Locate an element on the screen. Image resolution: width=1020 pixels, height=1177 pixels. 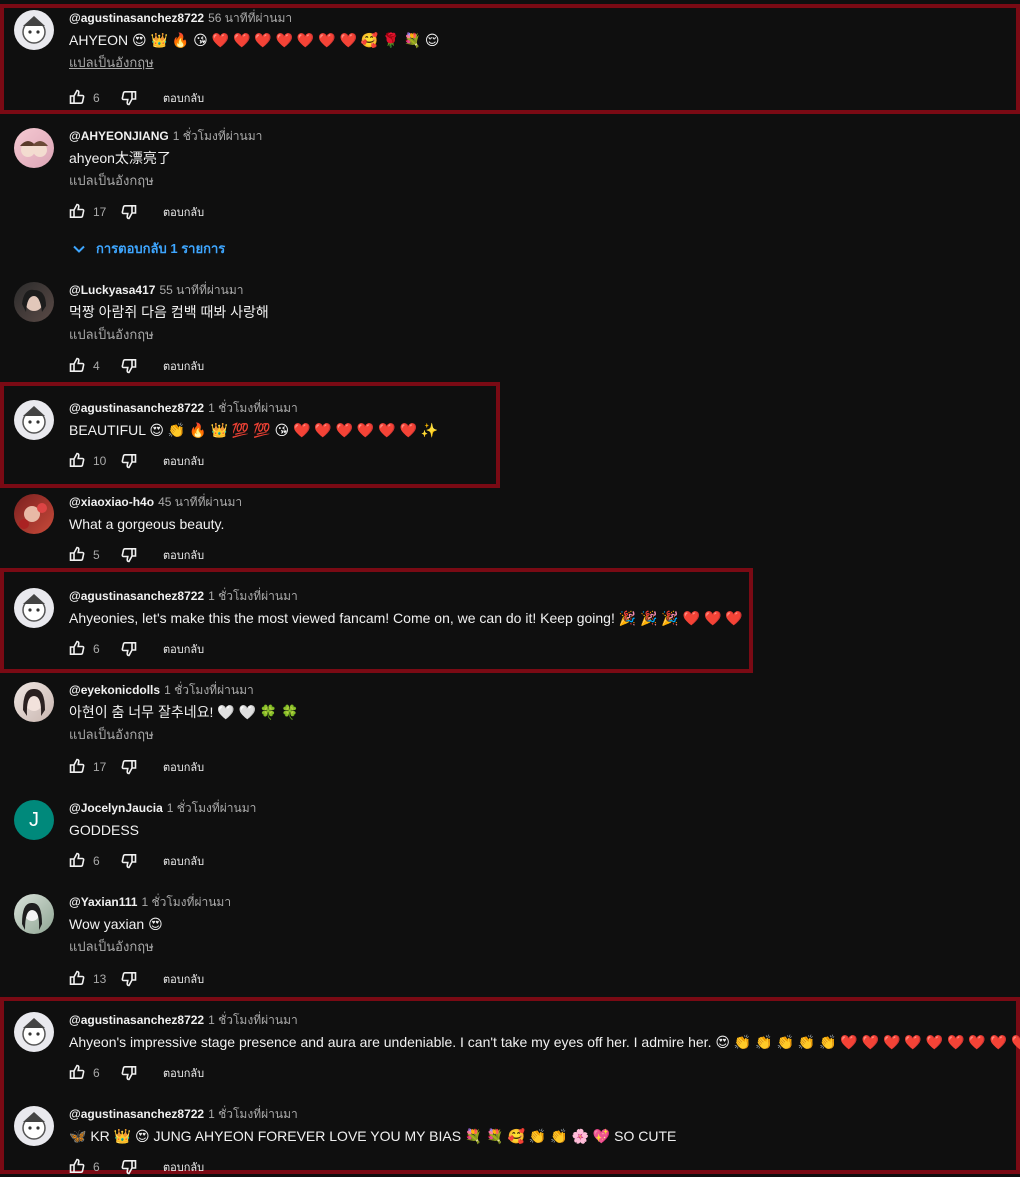
comment-text: 먹짱 아람쥐 다음 컴백 때봐 사랑해 is located at coordinates (169, 312).